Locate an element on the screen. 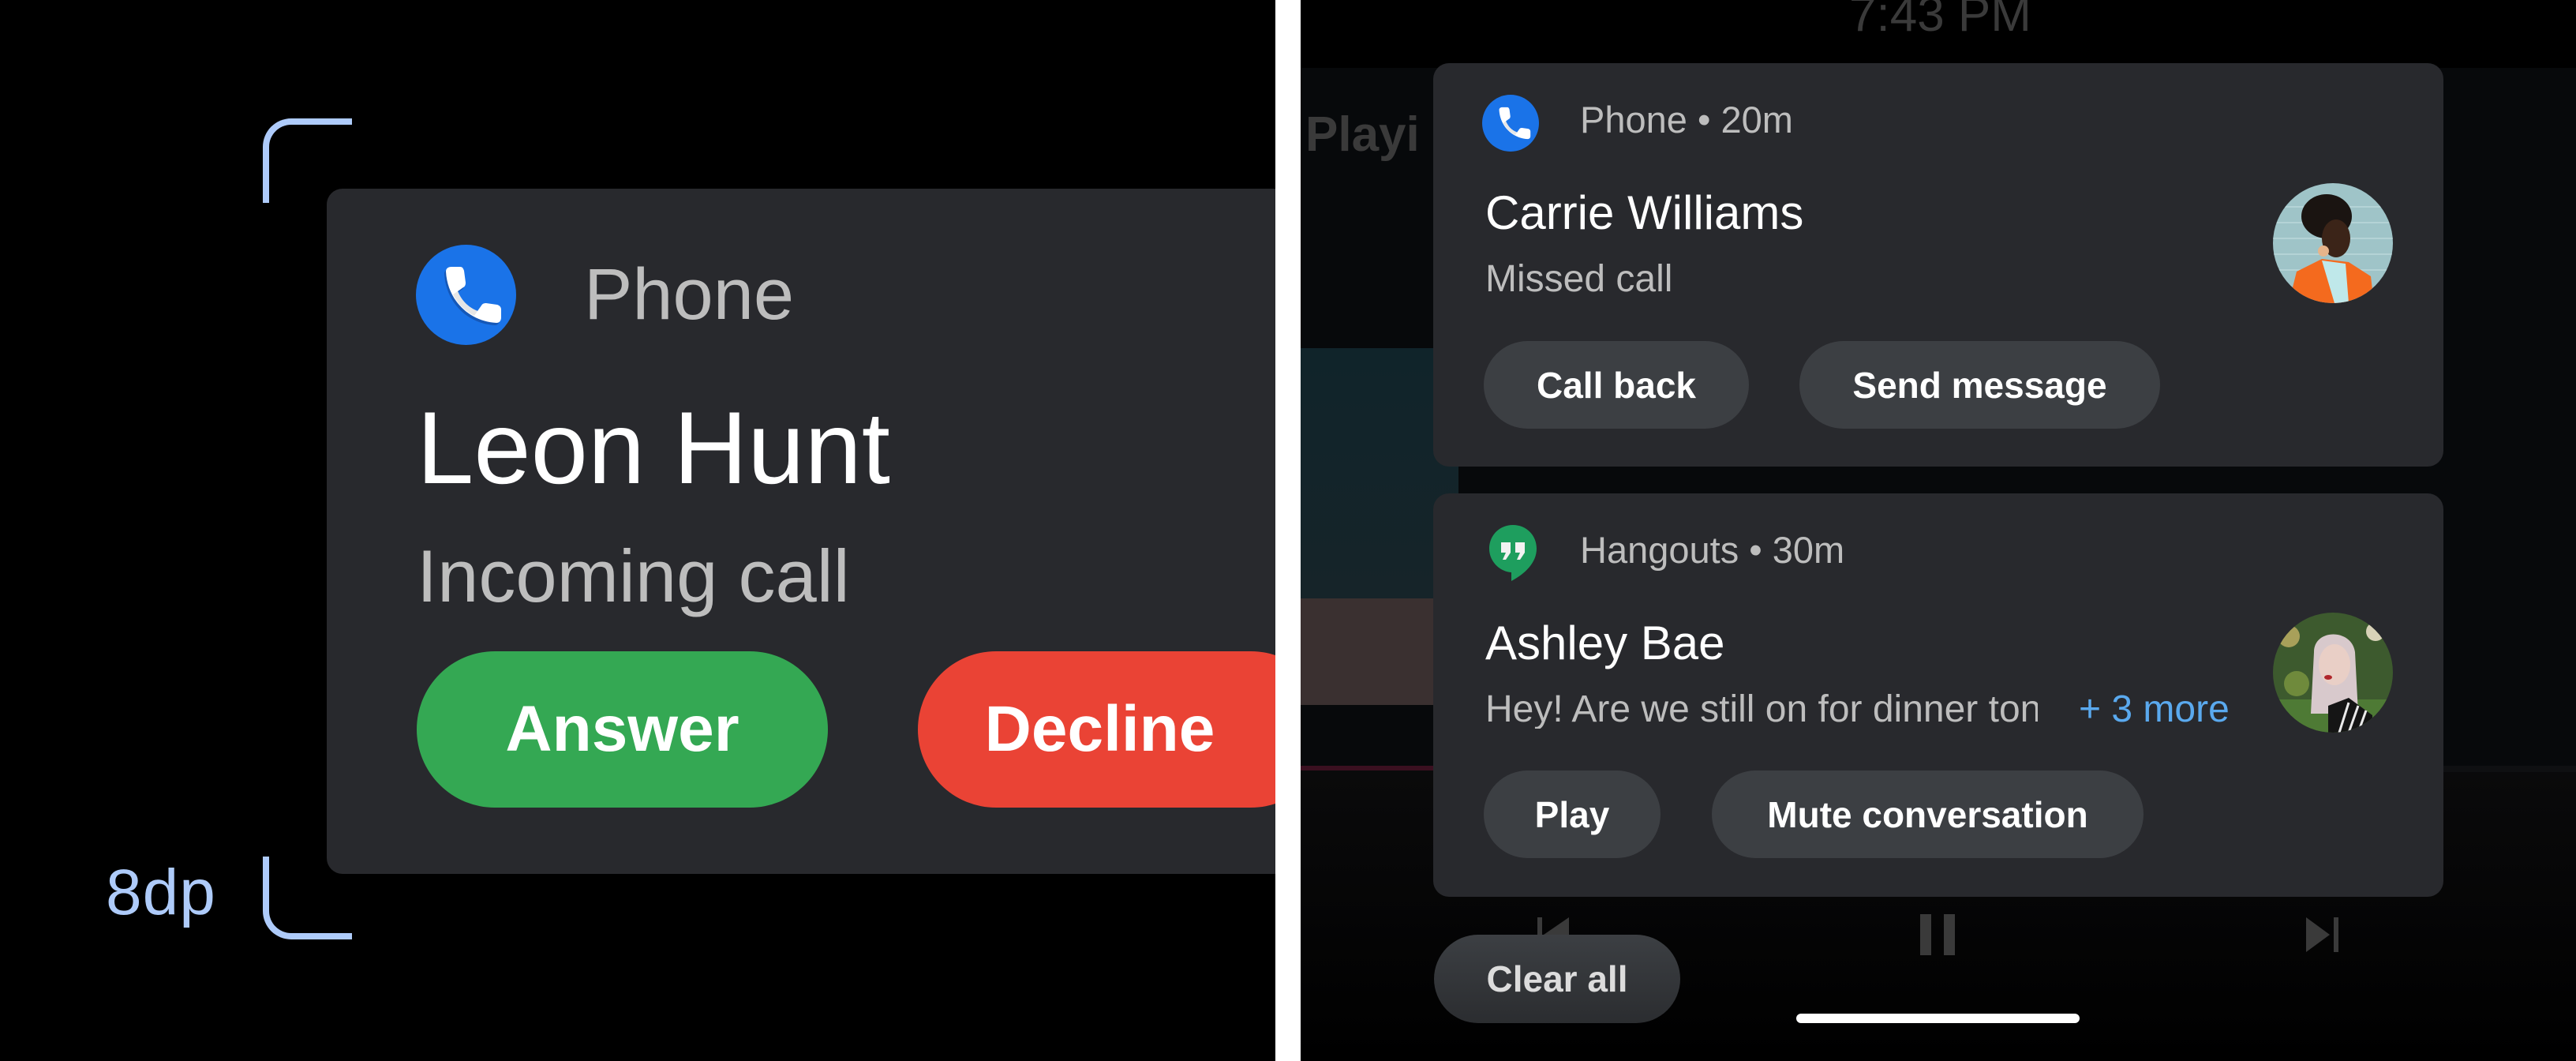 This screenshot has height=1061, width=2576. background-now-playing-title: Playi is located at coordinates (1362, 134).